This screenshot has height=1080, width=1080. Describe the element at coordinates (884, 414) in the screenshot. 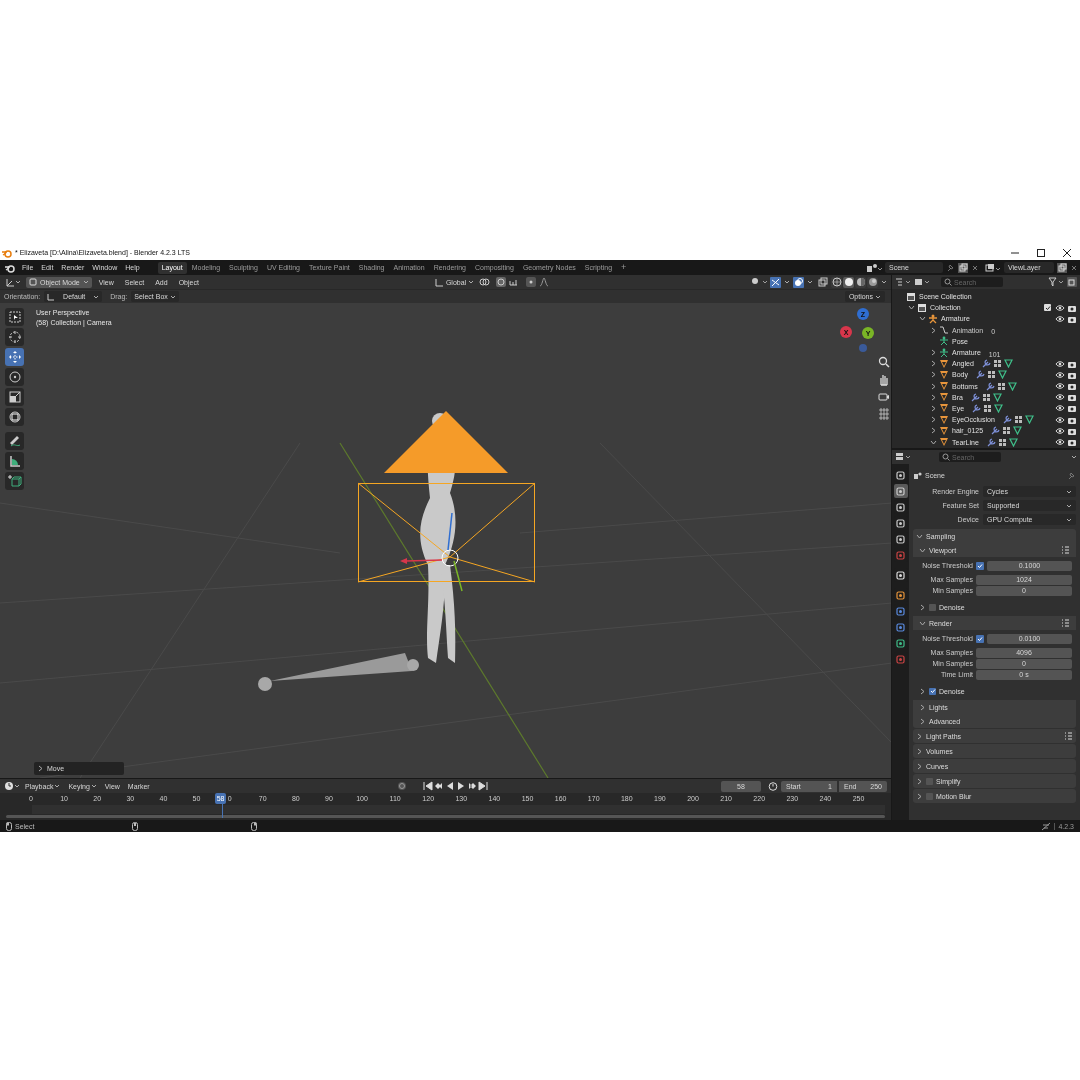

I see `grid-icon` at that location.